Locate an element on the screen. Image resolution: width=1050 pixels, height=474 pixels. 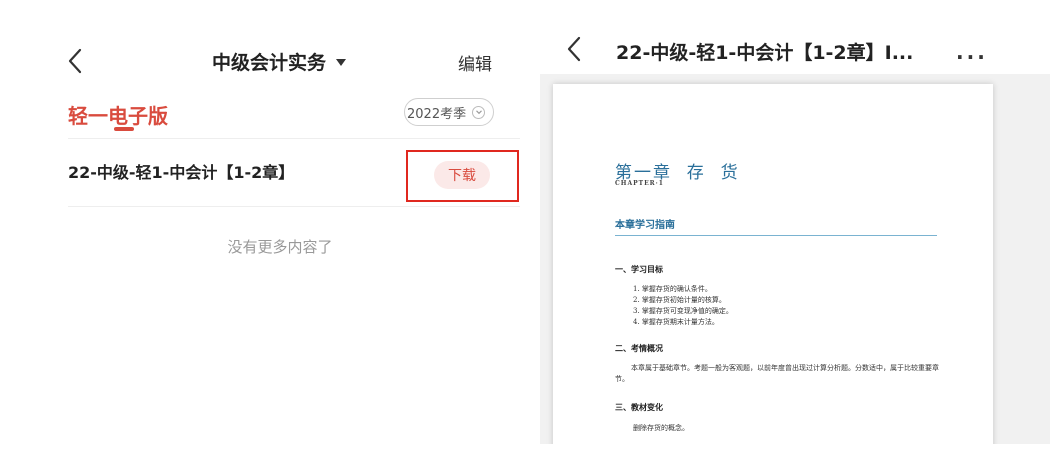
list-item: 删除存货的概念。 is located at coordinates (661, 428).